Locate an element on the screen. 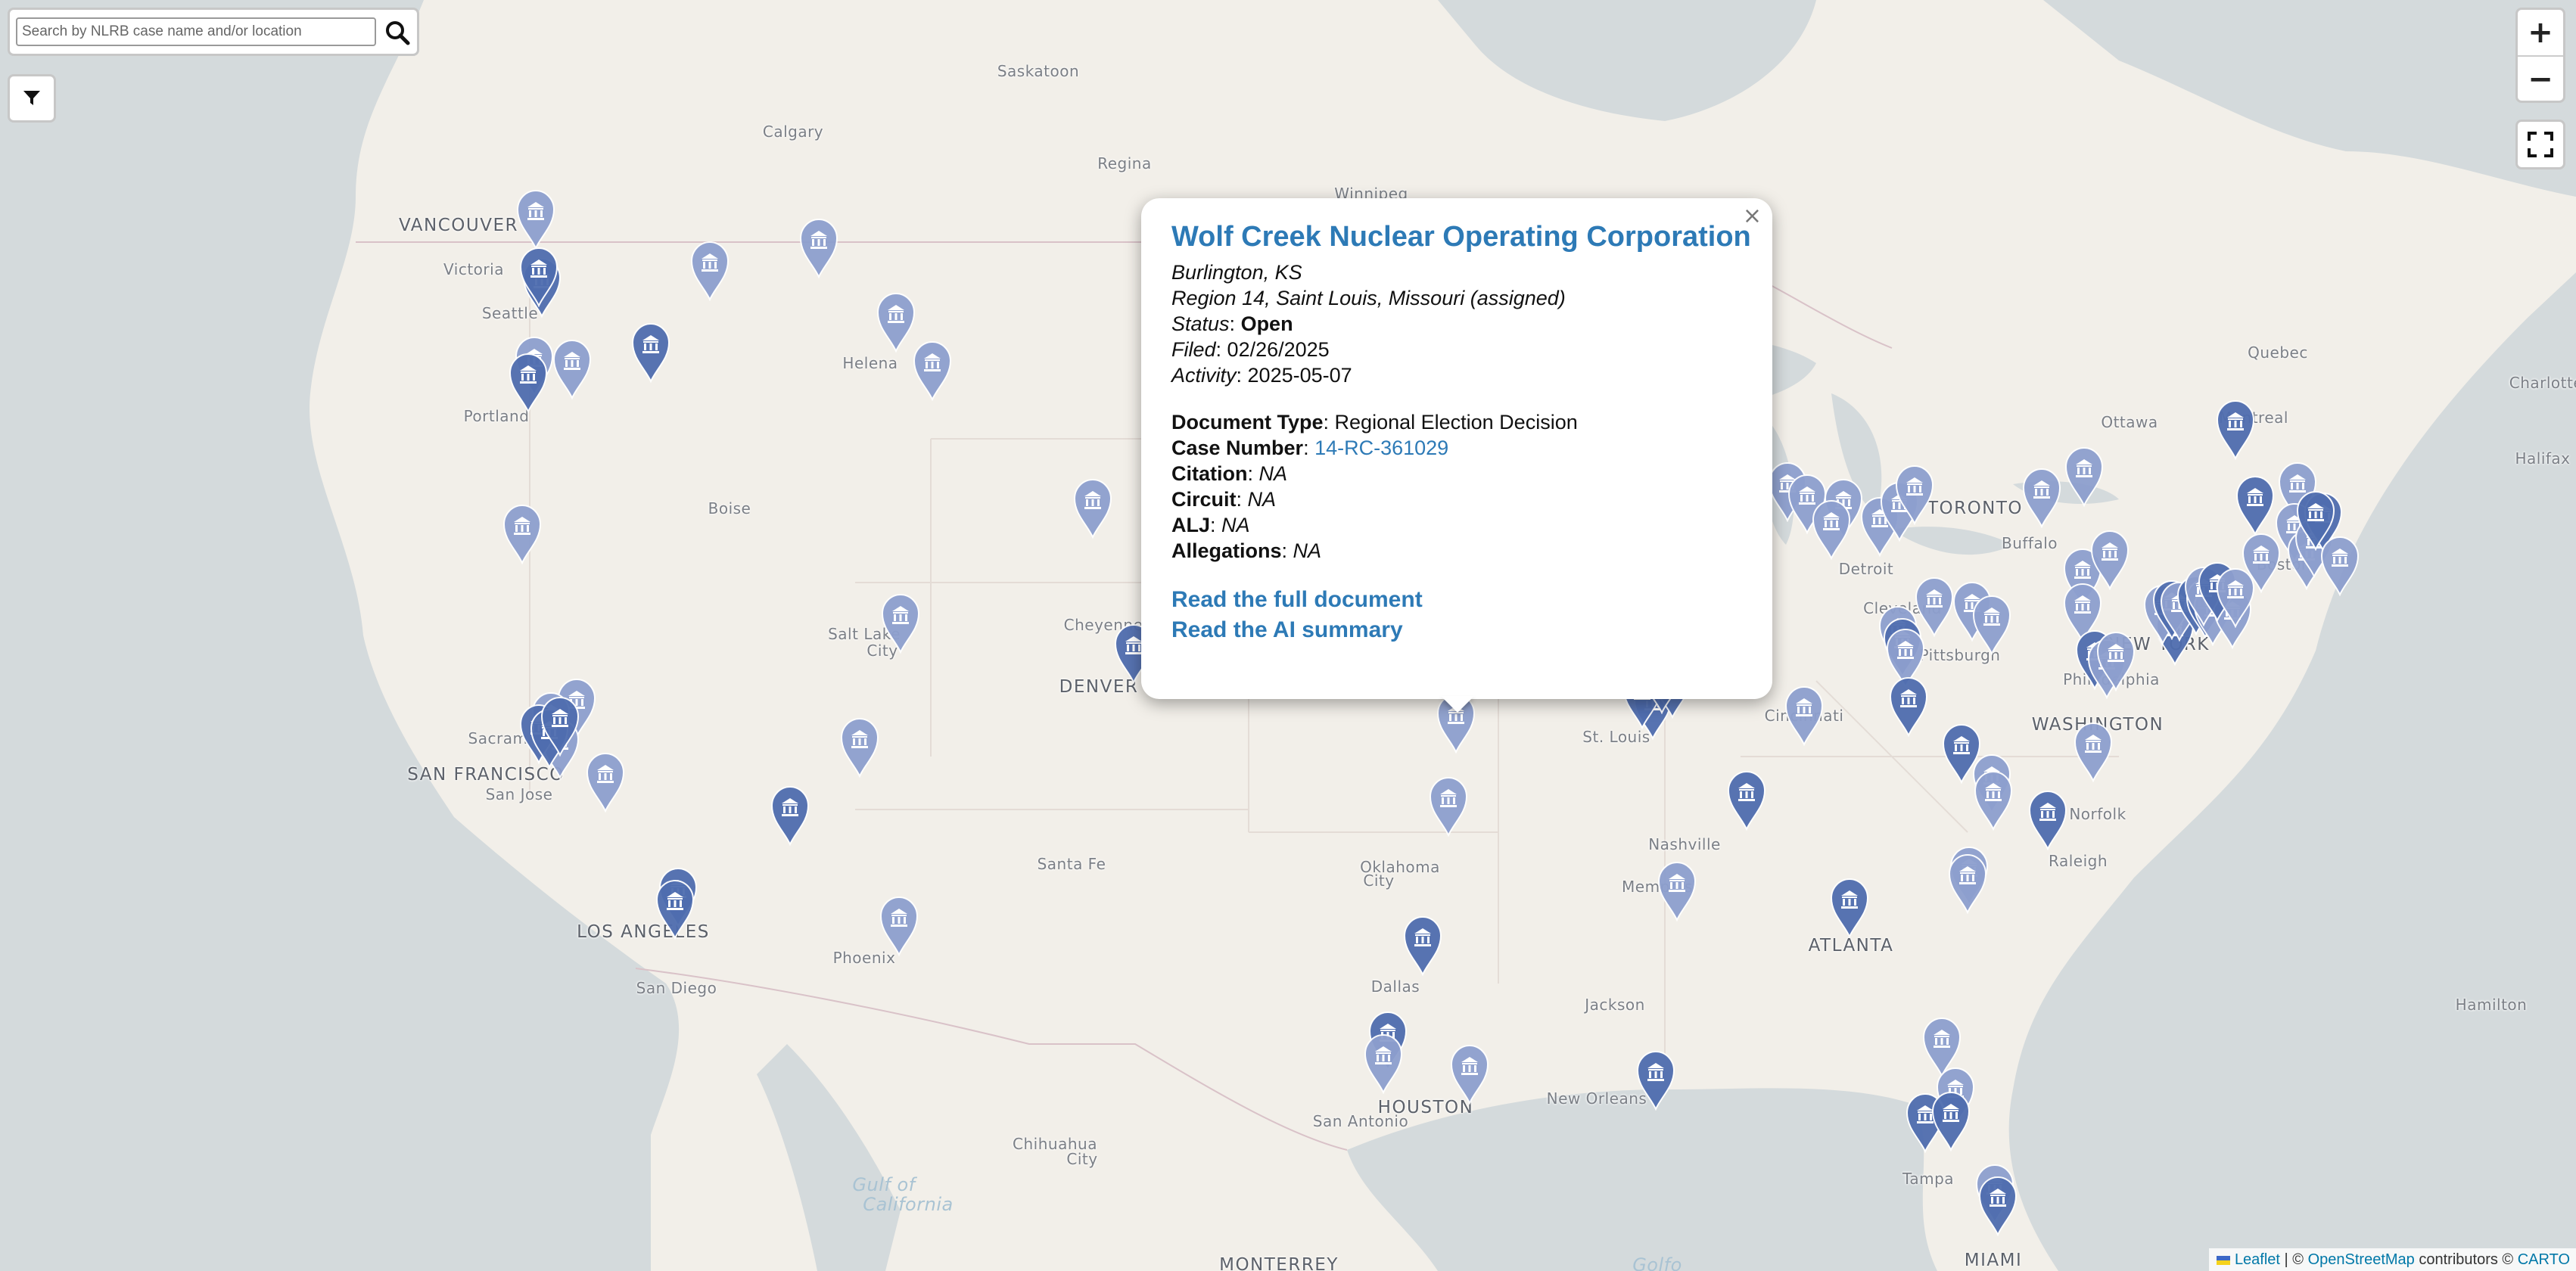  citation-value: NA is located at coordinates (1273, 473).